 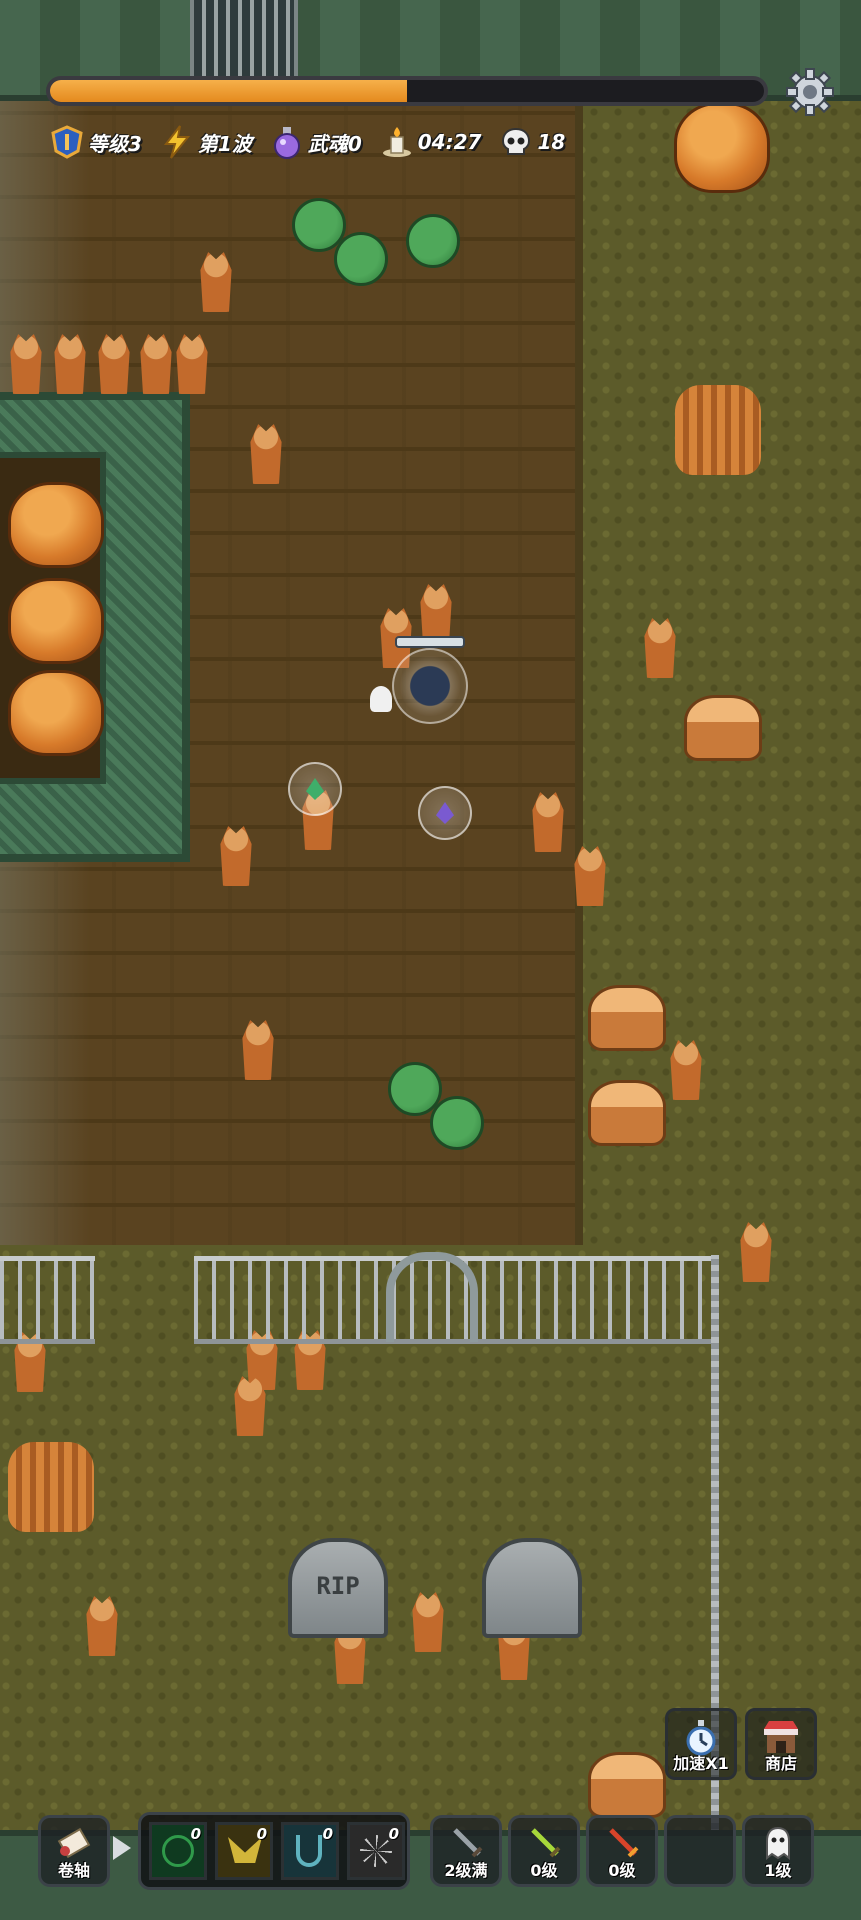 I want to click on stat-timer: 04:27, so click(x=431, y=142).